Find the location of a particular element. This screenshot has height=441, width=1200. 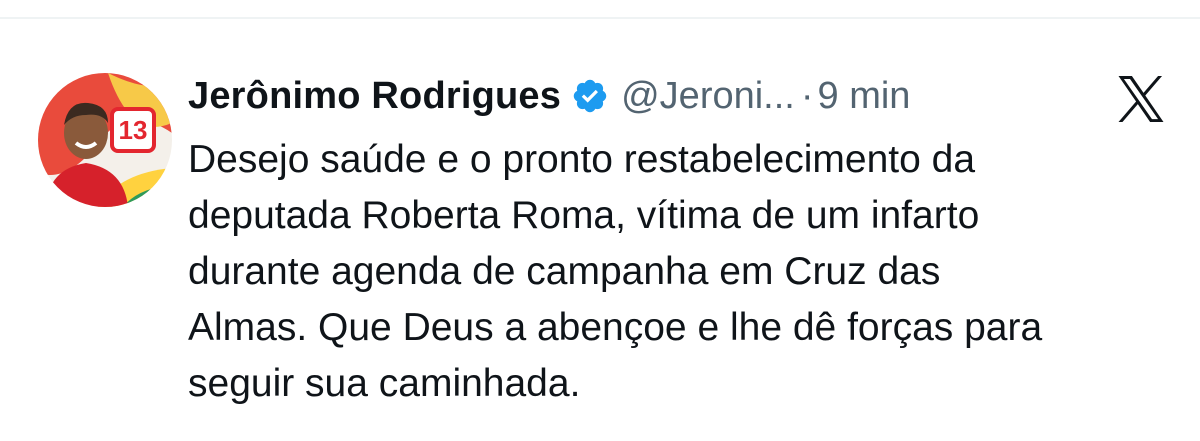

avatar: 13 is located at coordinates (105, 140).